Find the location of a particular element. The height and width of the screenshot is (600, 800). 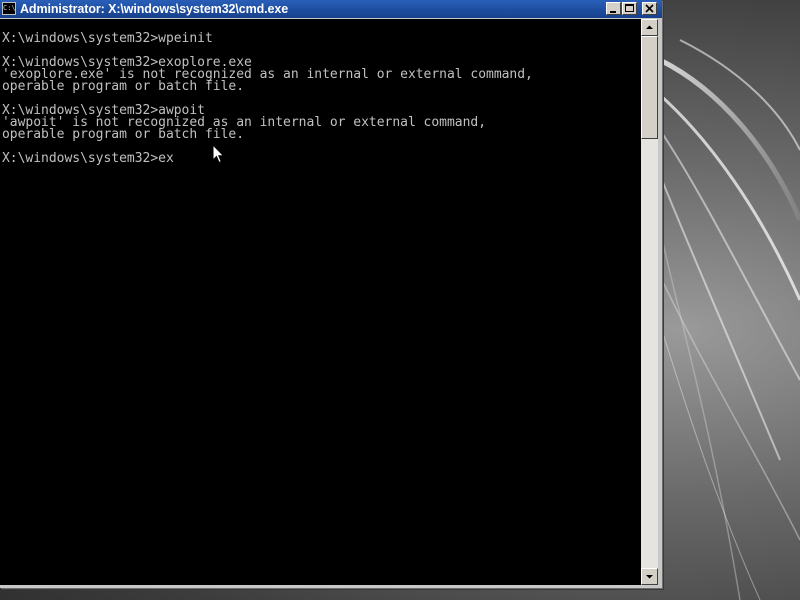

minimize-icon is located at coordinates (613, 12).